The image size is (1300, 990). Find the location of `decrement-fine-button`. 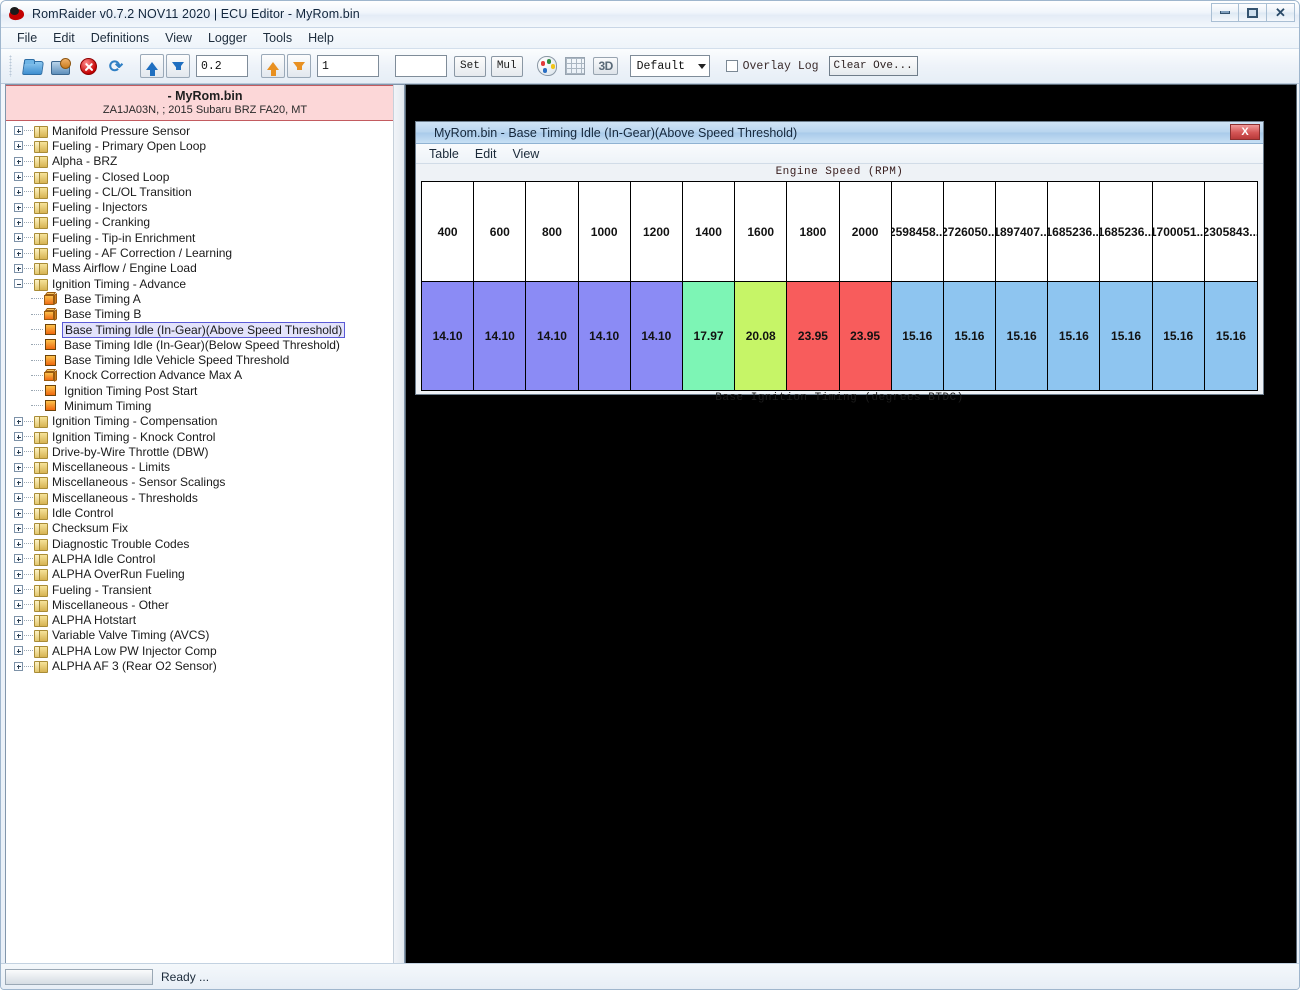

decrement-fine-button is located at coordinates (299, 66).